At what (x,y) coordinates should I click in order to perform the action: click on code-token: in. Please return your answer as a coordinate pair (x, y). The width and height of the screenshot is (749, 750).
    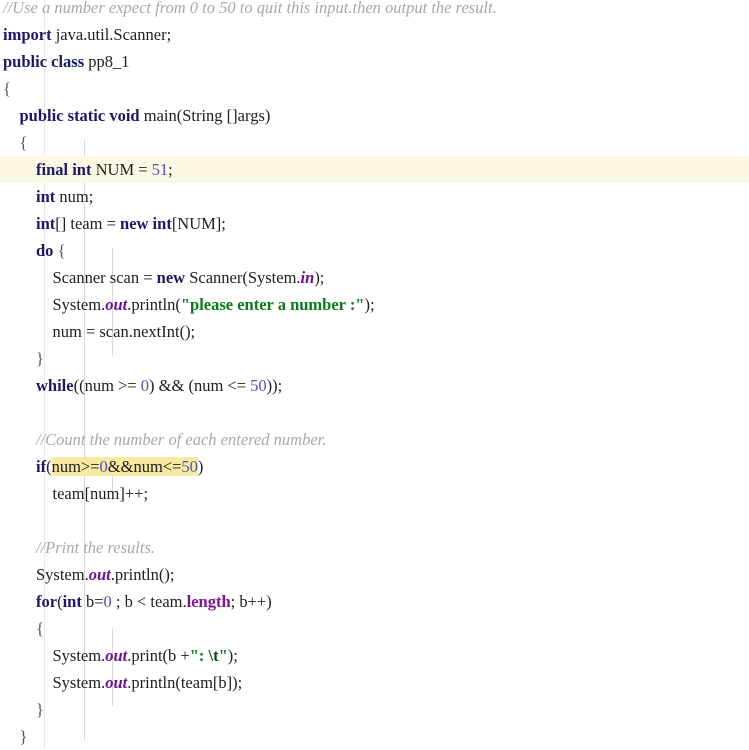
    Looking at the image, I should click on (307, 277).